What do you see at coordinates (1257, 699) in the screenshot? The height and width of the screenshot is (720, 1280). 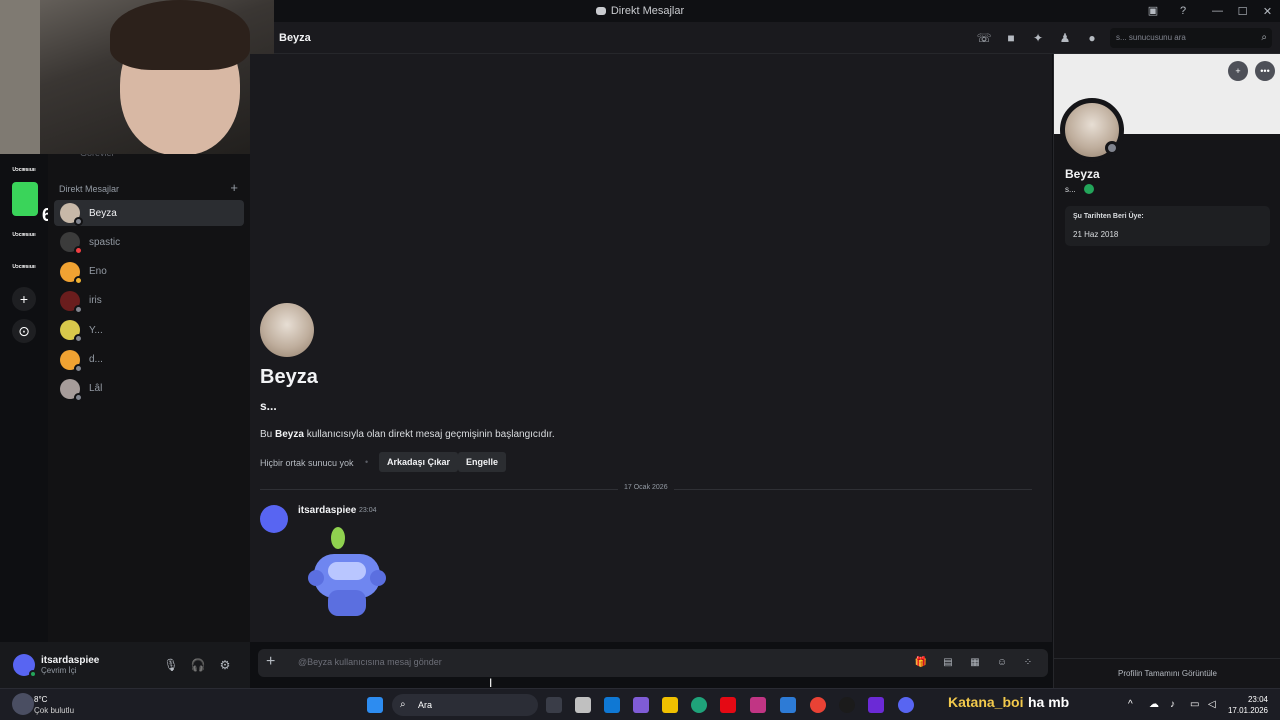 I see `clock-time: 23:04` at bounding box center [1257, 699].